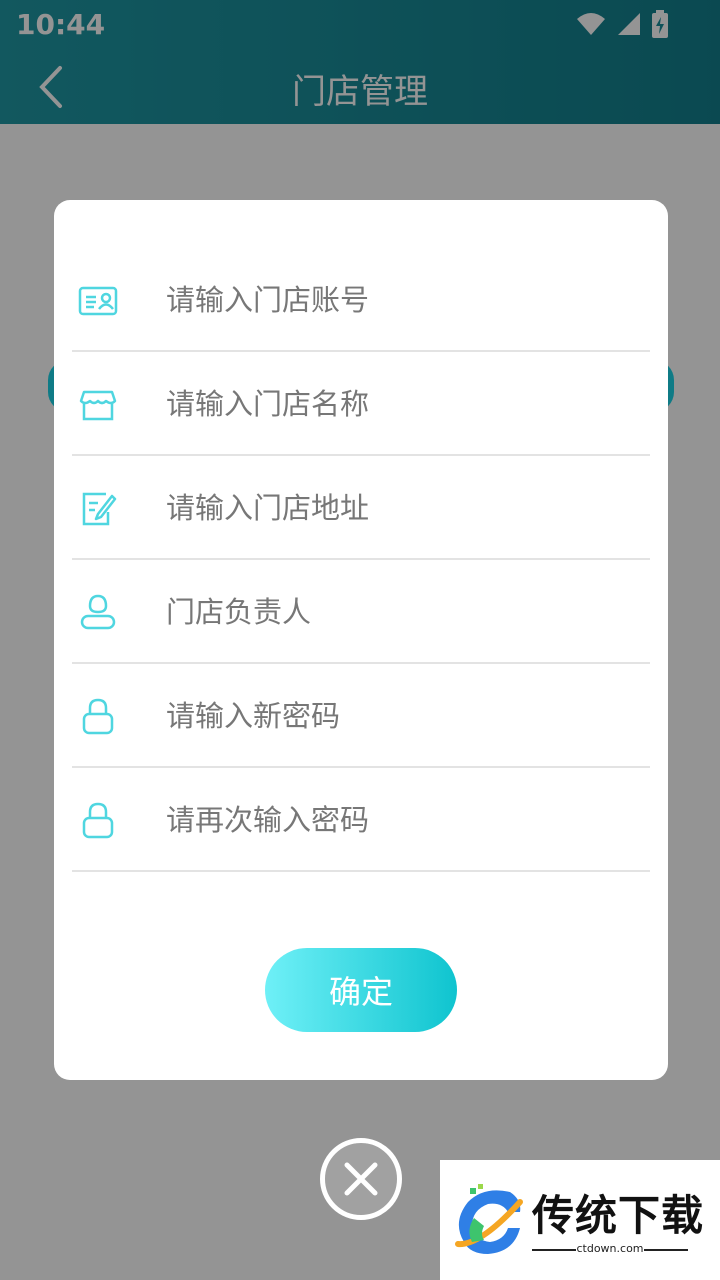 The width and height of the screenshot is (720, 1280). I want to click on confirm-password-row, so click(361, 820).